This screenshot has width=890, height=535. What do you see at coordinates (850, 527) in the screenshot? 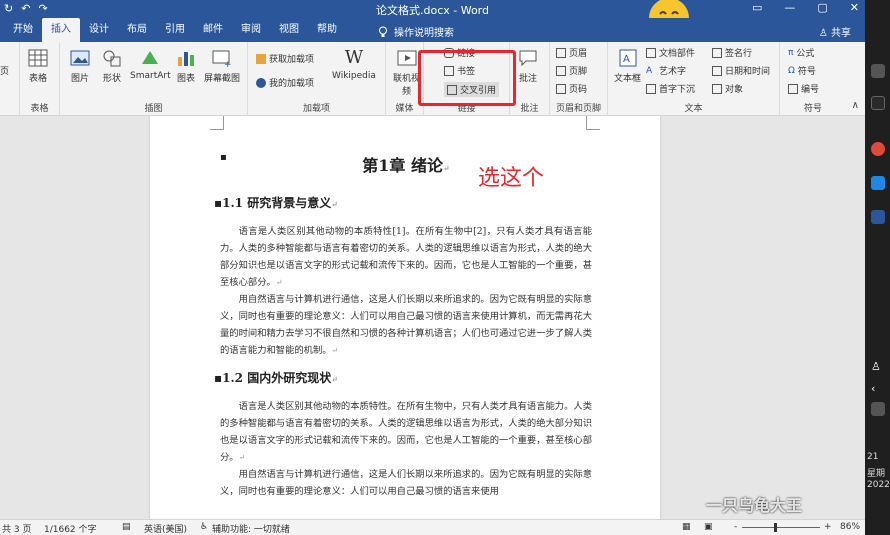
I see `zoom-level: 86%` at bounding box center [850, 527].